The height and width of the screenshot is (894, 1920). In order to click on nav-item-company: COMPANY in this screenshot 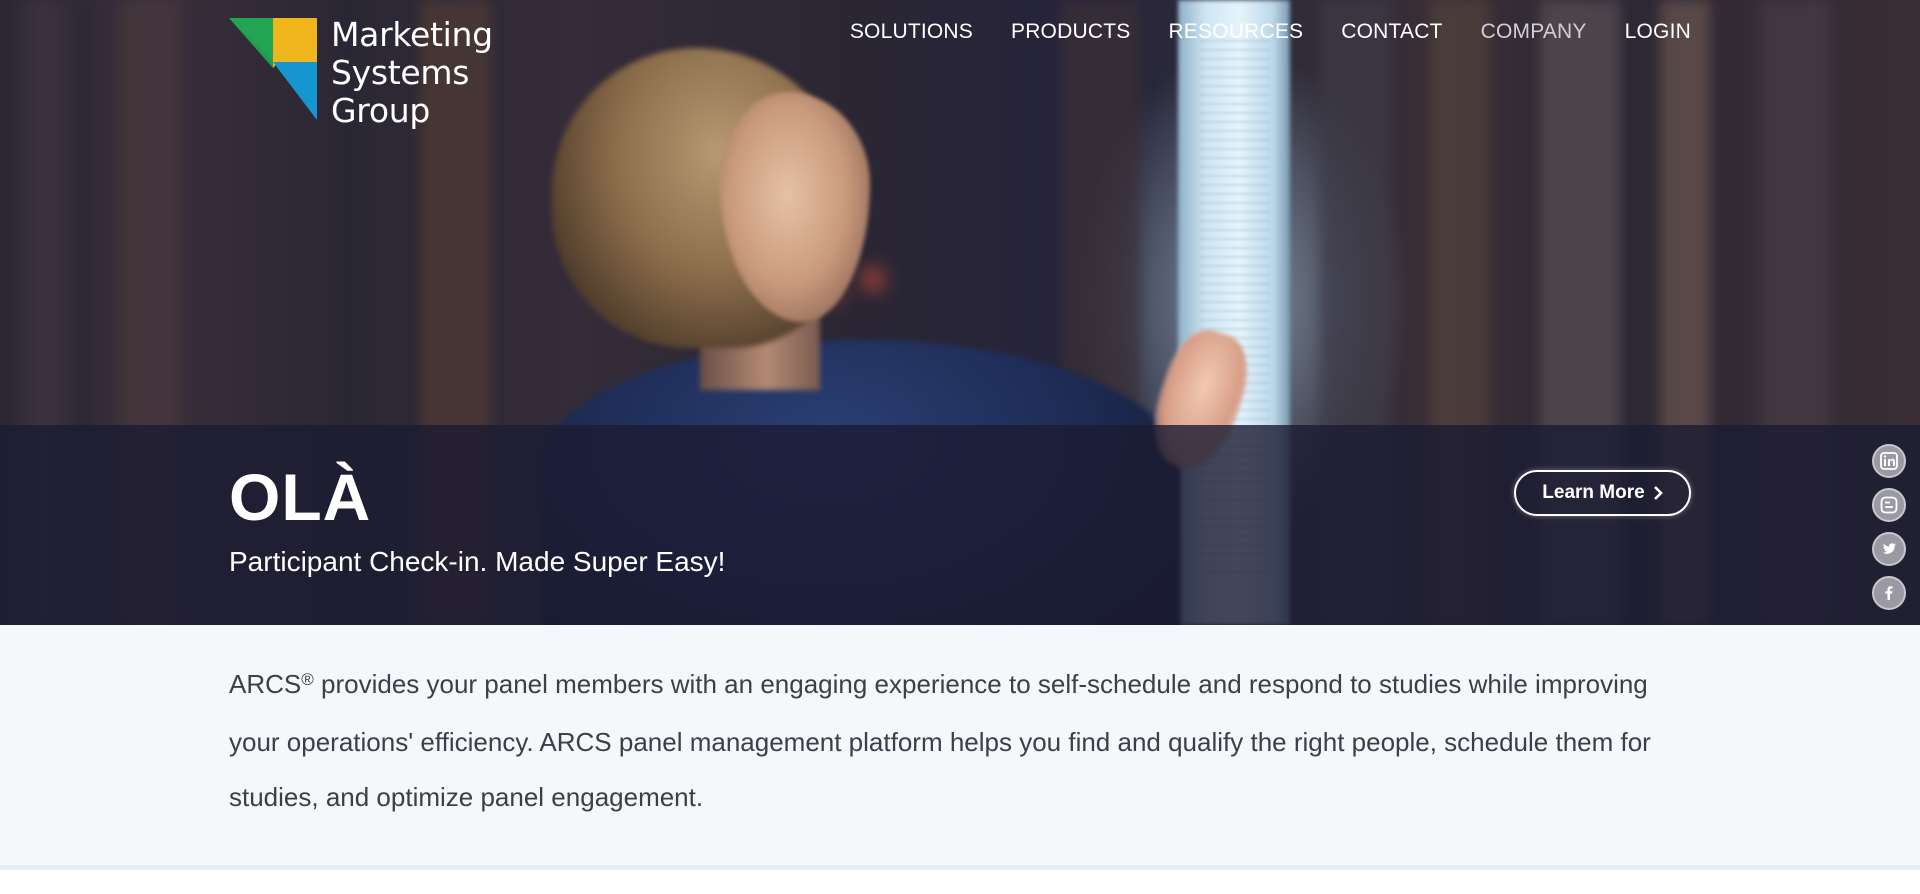, I will do `click(1534, 32)`.